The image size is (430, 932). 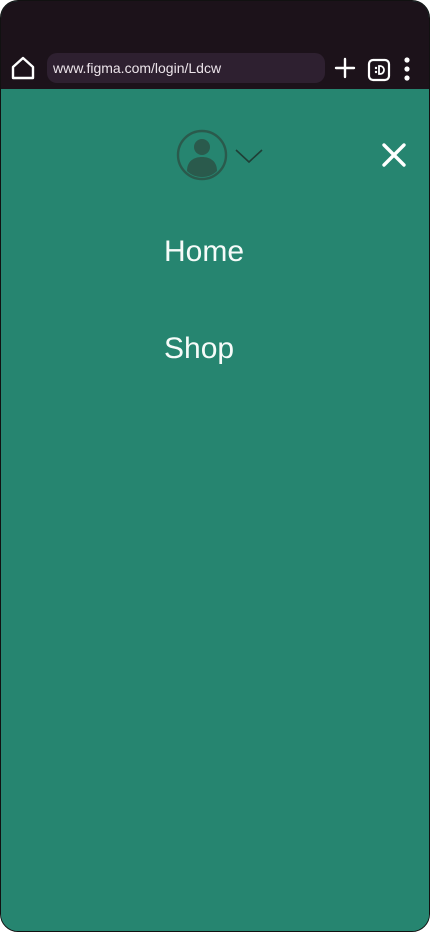 I want to click on user-avatar-button, so click(x=202, y=155).